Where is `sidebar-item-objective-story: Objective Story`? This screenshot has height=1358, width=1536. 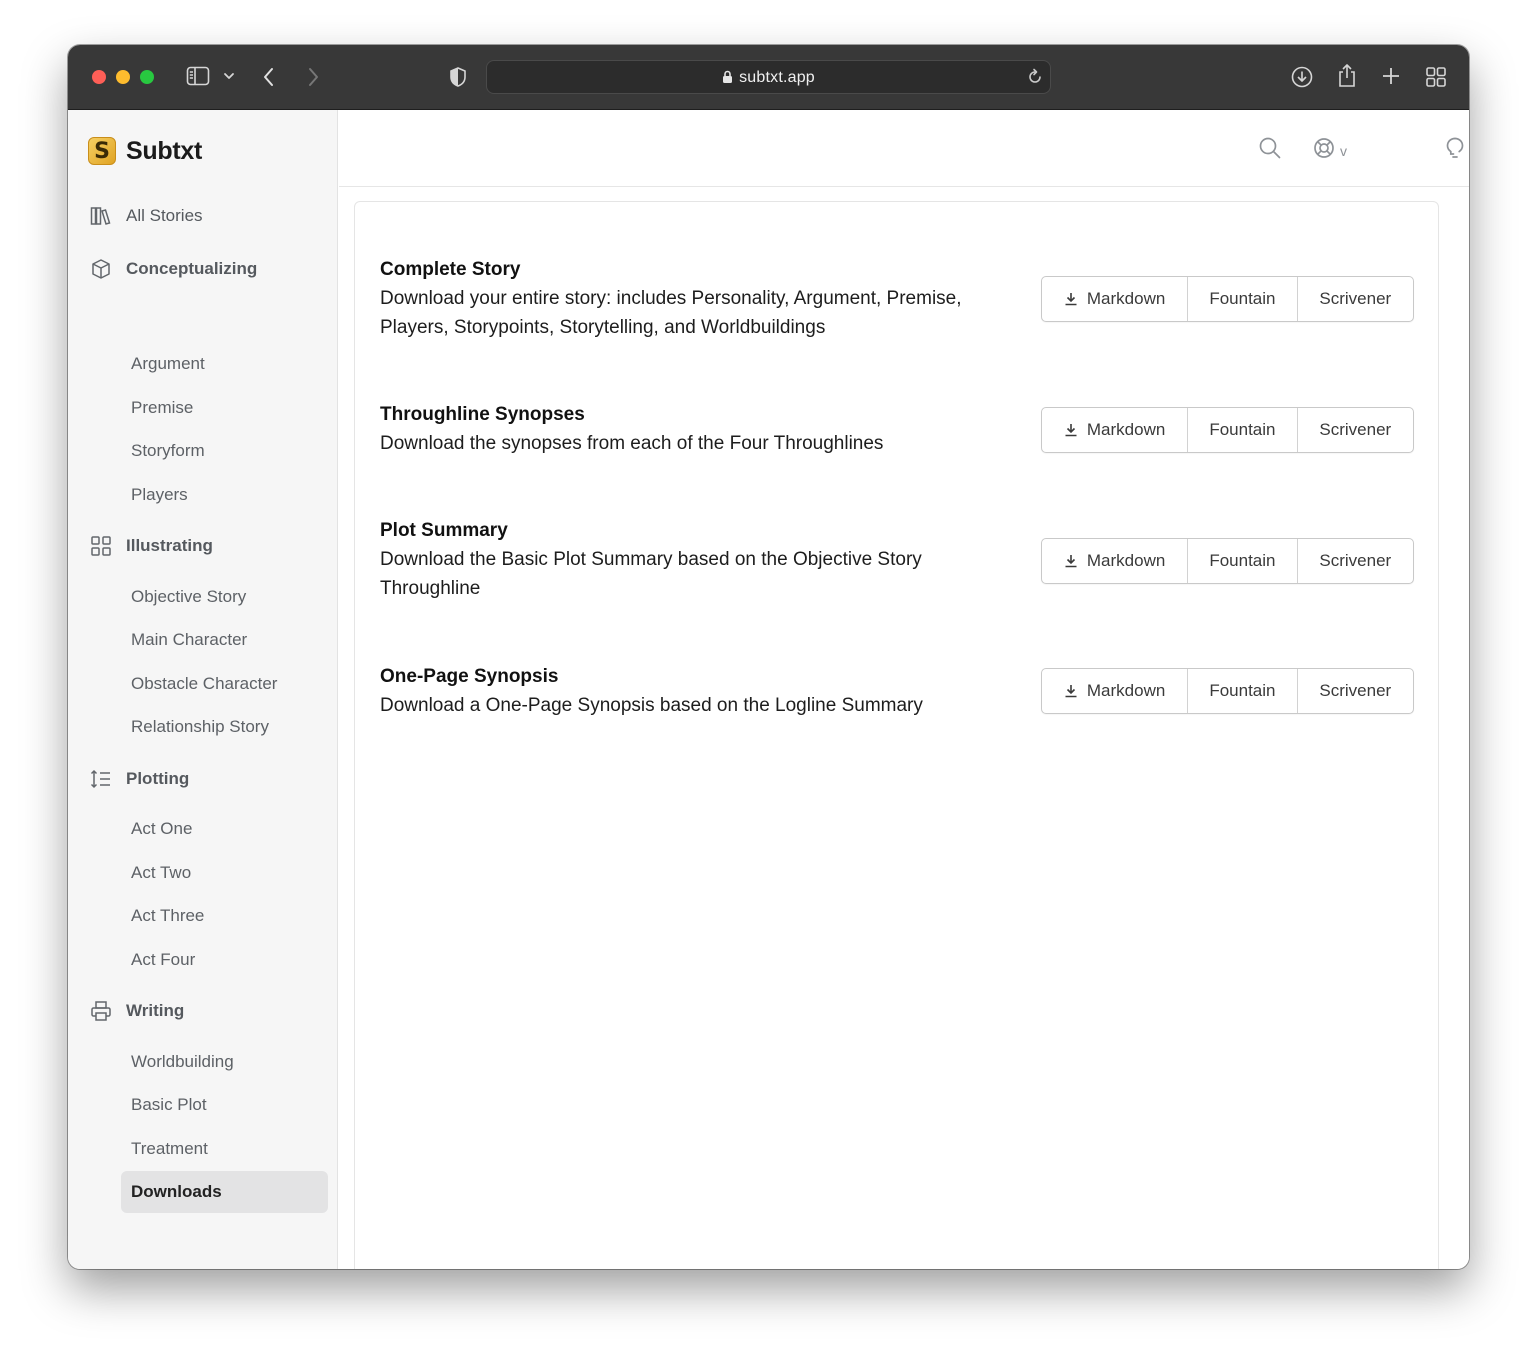 sidebar-item-objective-story: Objective Story is located at coordinates (224, 597).